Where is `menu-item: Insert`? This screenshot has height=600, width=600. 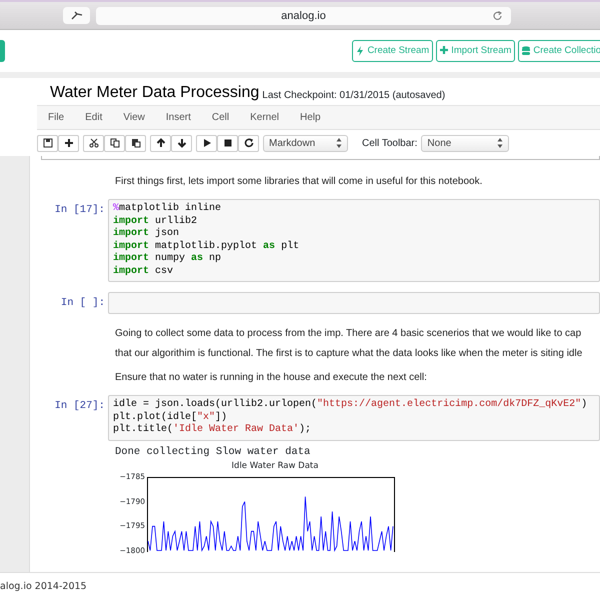
menu-item: Insert is located at coordinates (184, 117).